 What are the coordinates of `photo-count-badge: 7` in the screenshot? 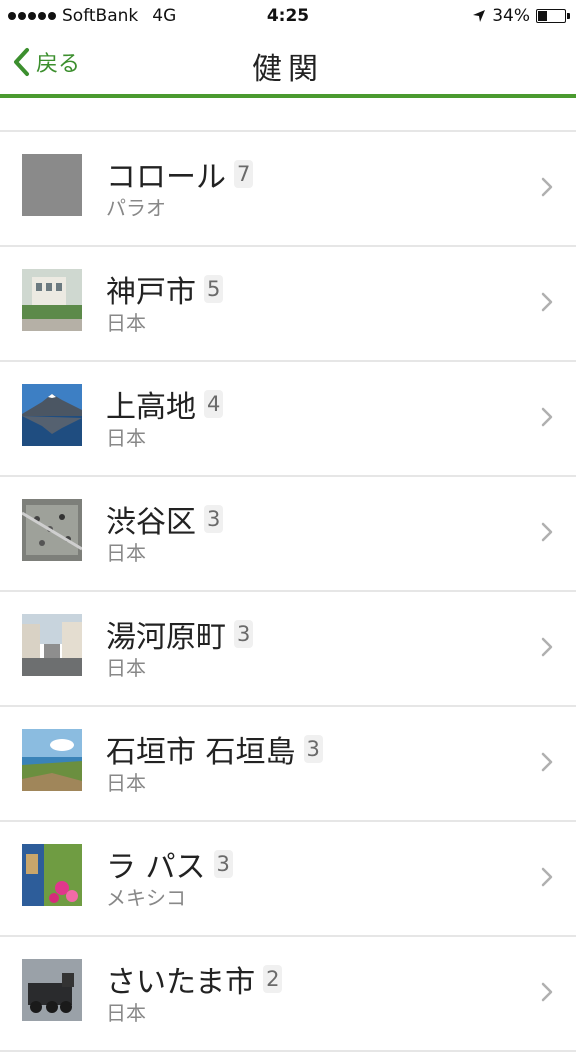 It's located at (244, 174).